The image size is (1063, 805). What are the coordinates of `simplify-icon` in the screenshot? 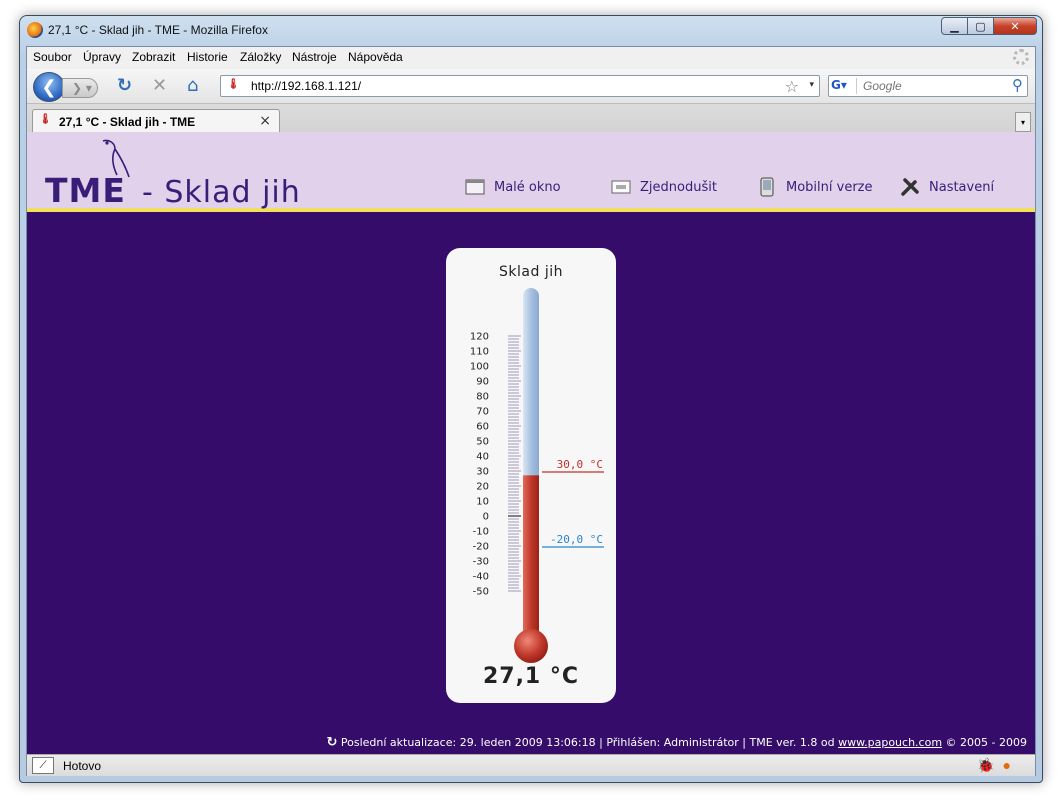 It's located at (621, 187).